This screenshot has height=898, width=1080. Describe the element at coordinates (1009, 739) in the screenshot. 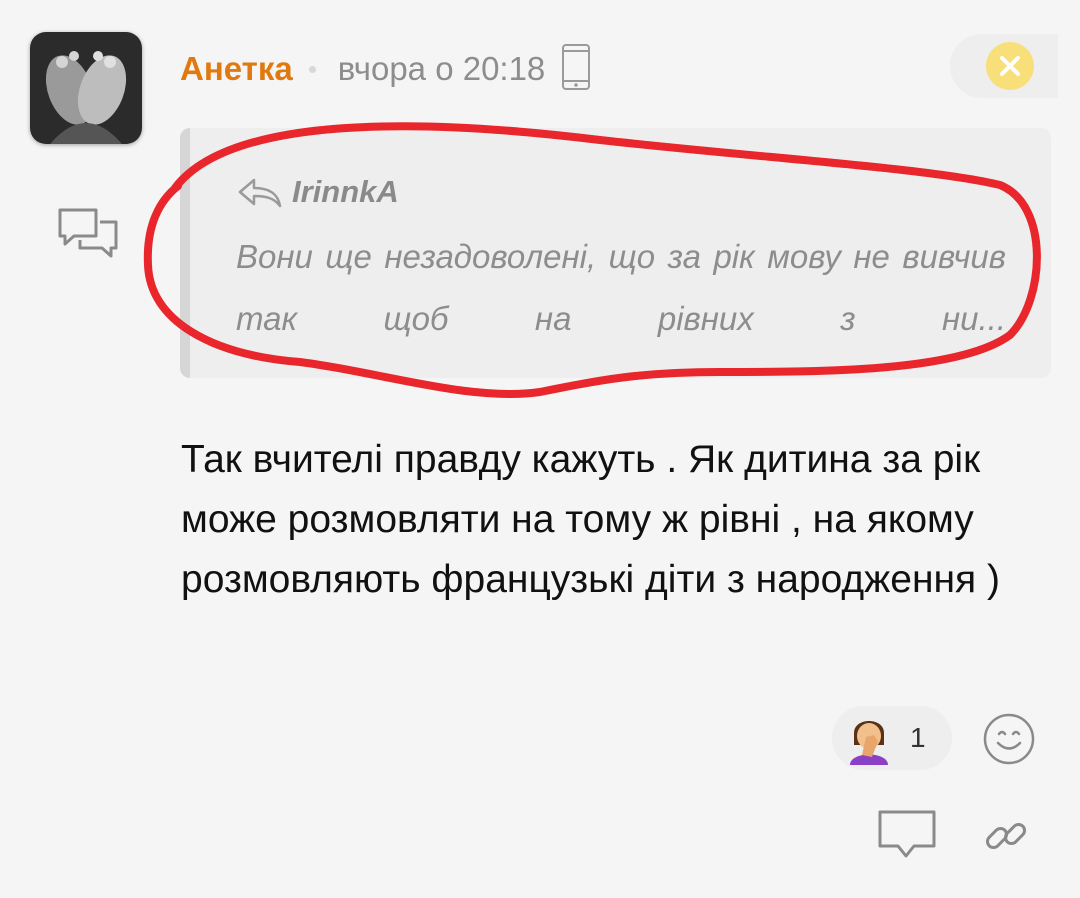

I see `smiley-icon` at that location.